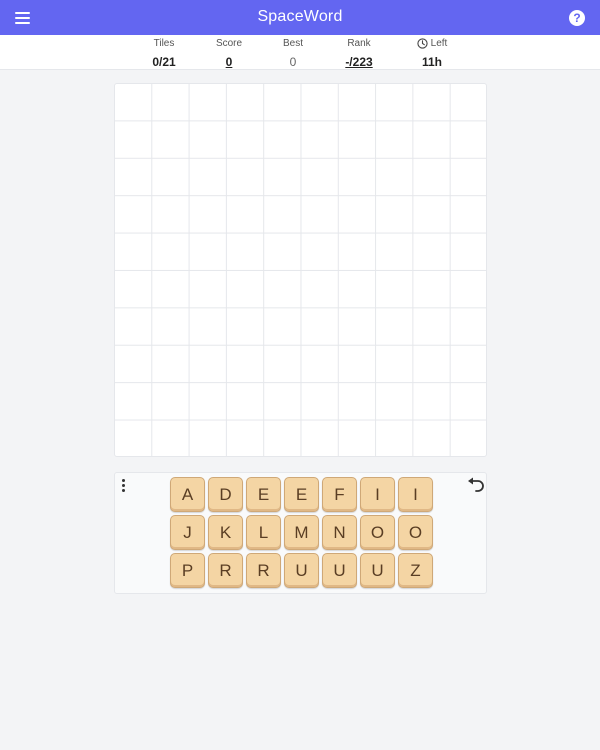 The width and height of the screenshot is (600, 750). What do you see at coordinates (229, 53) in the screenshot?
I see `stat-score: Score 0` at bounding box center [229, 53].